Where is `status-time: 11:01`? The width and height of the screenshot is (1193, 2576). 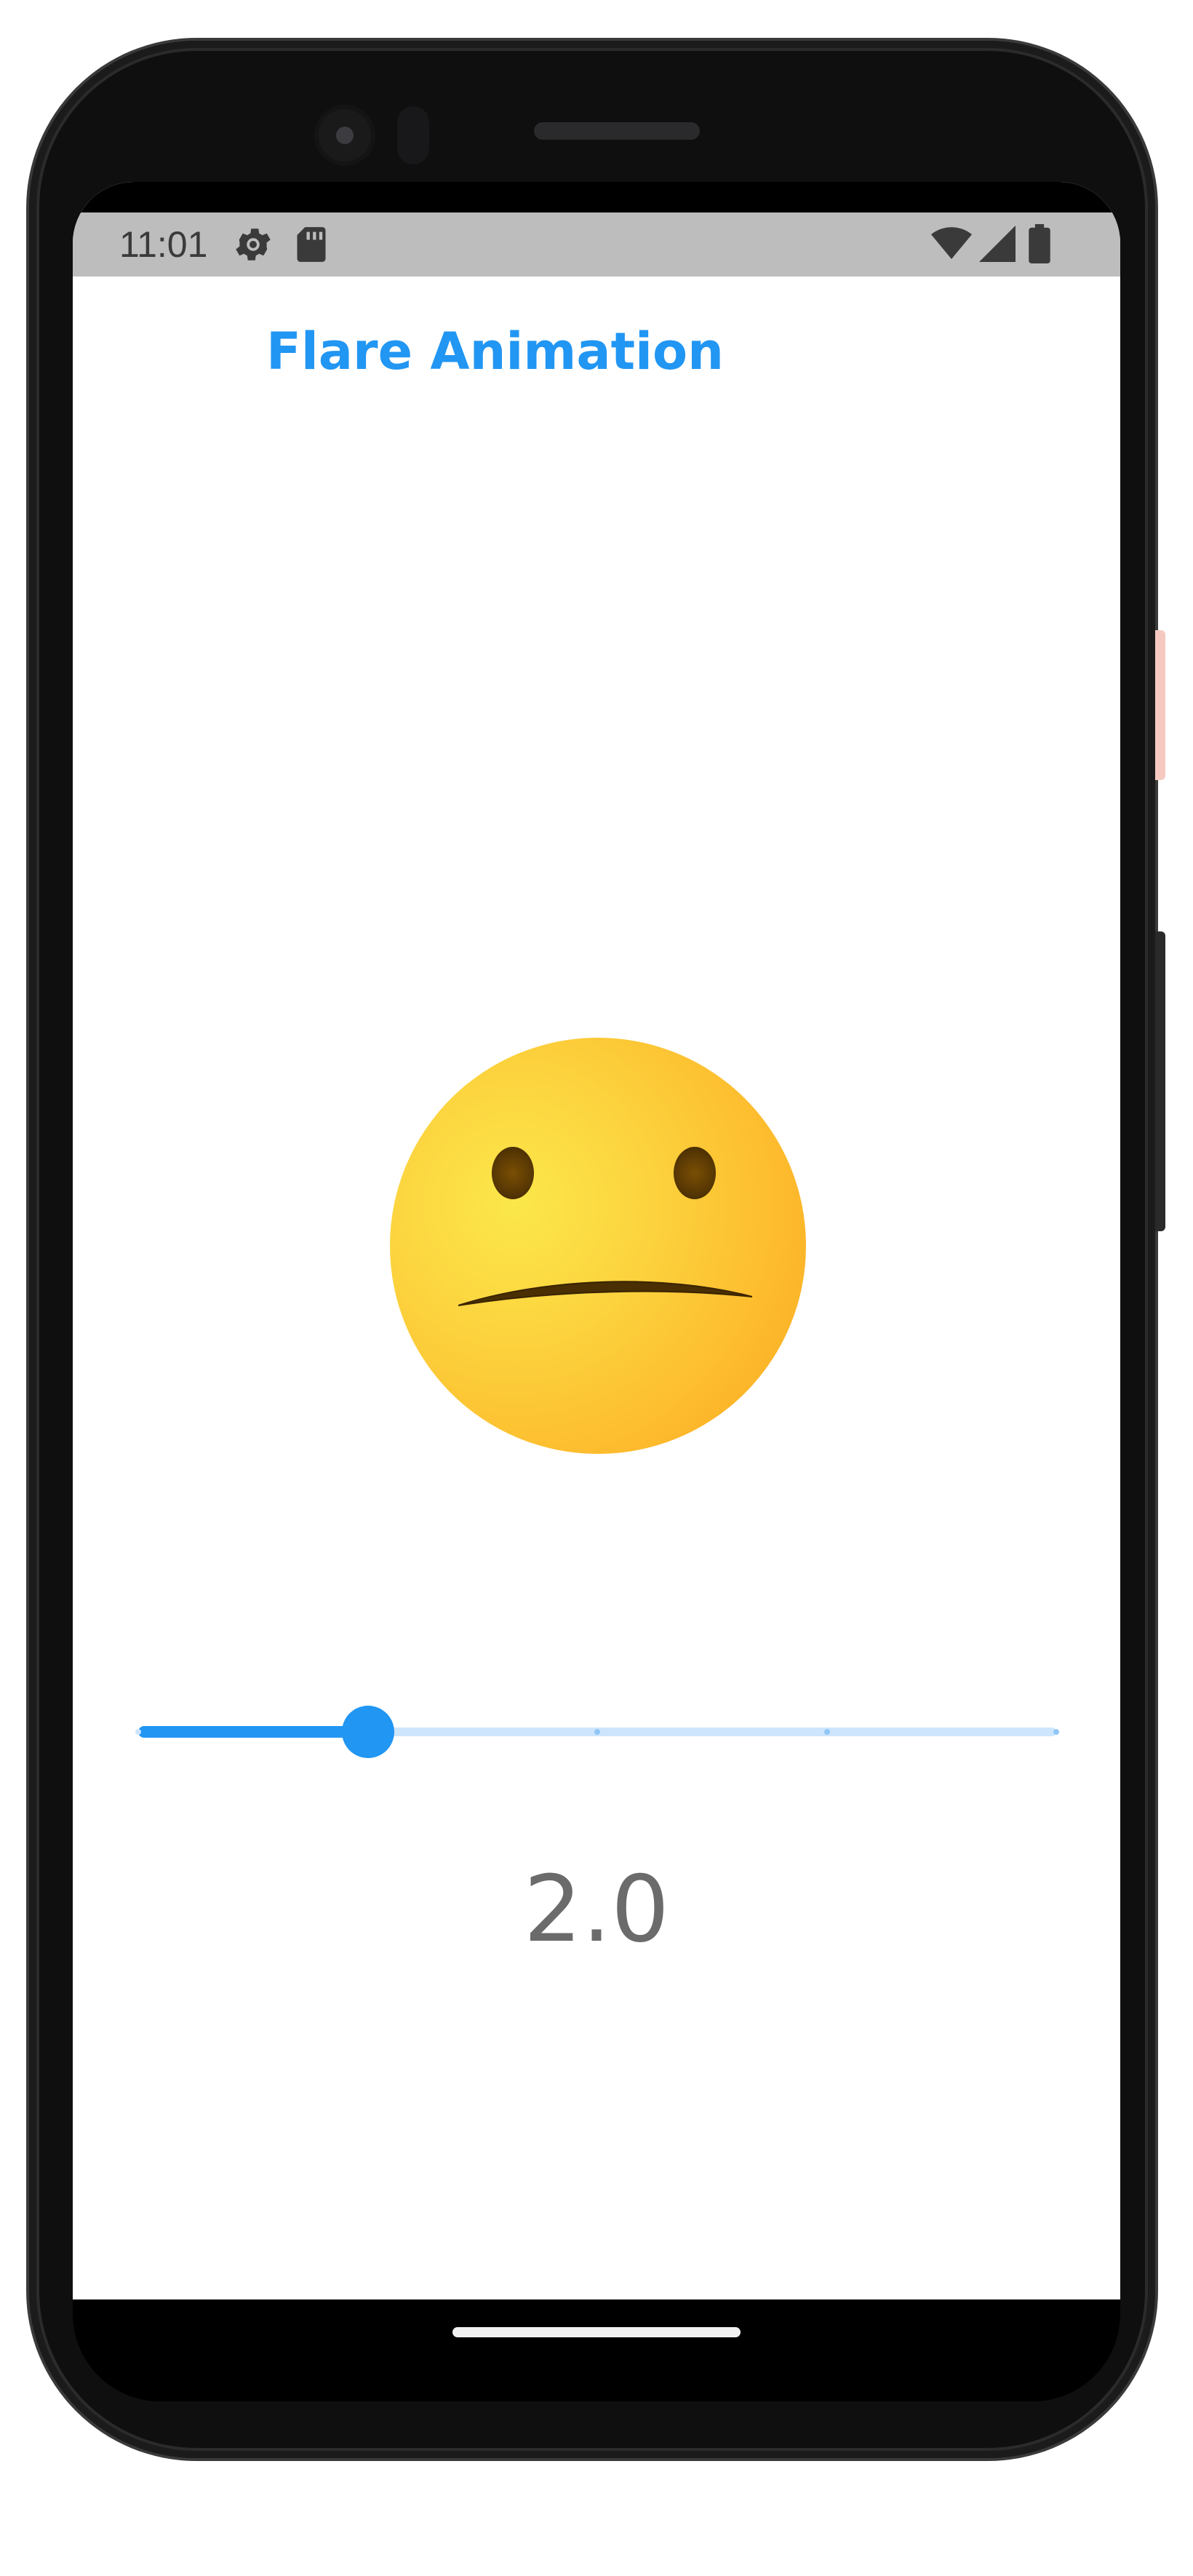 status-time: 11:01 is located at coordinates (163, 244).